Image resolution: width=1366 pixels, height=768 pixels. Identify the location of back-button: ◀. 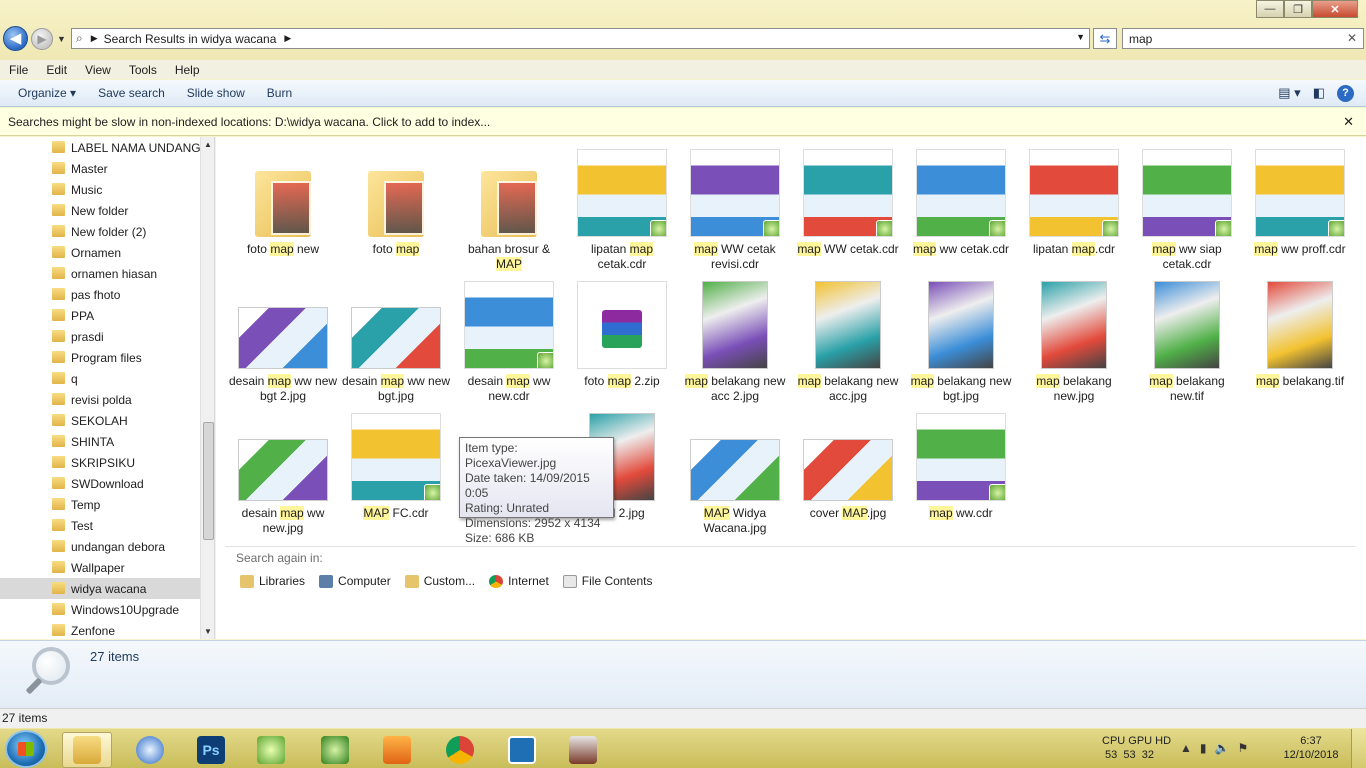
(15, 38).